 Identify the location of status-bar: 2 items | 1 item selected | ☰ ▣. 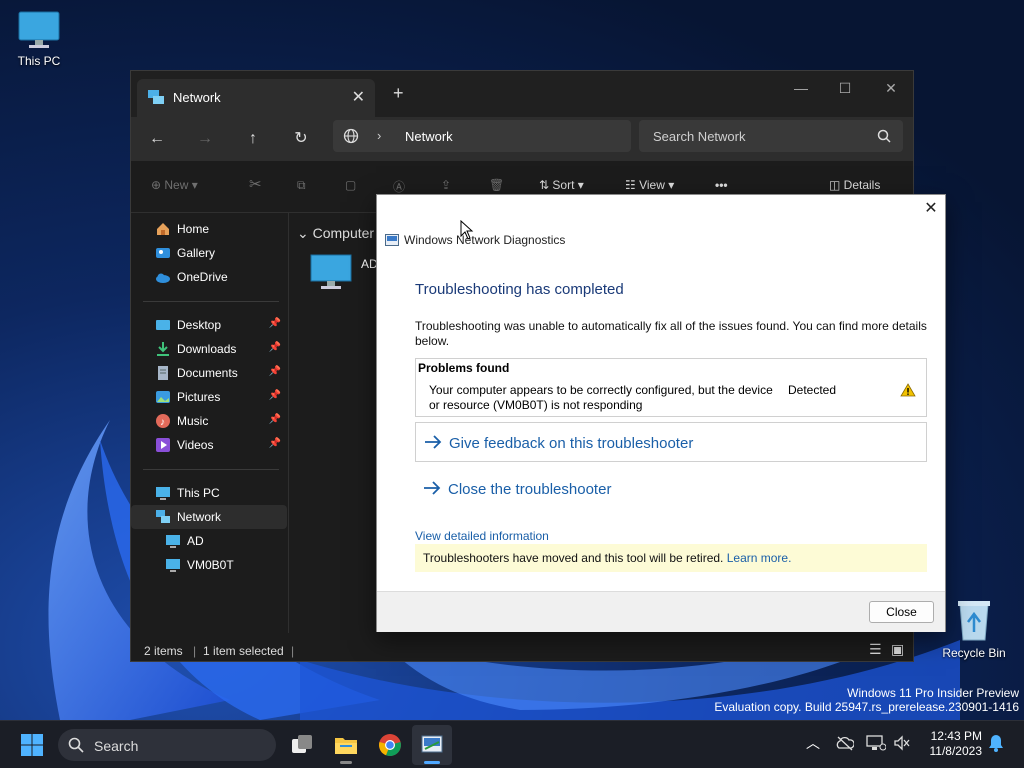
(522, 649).